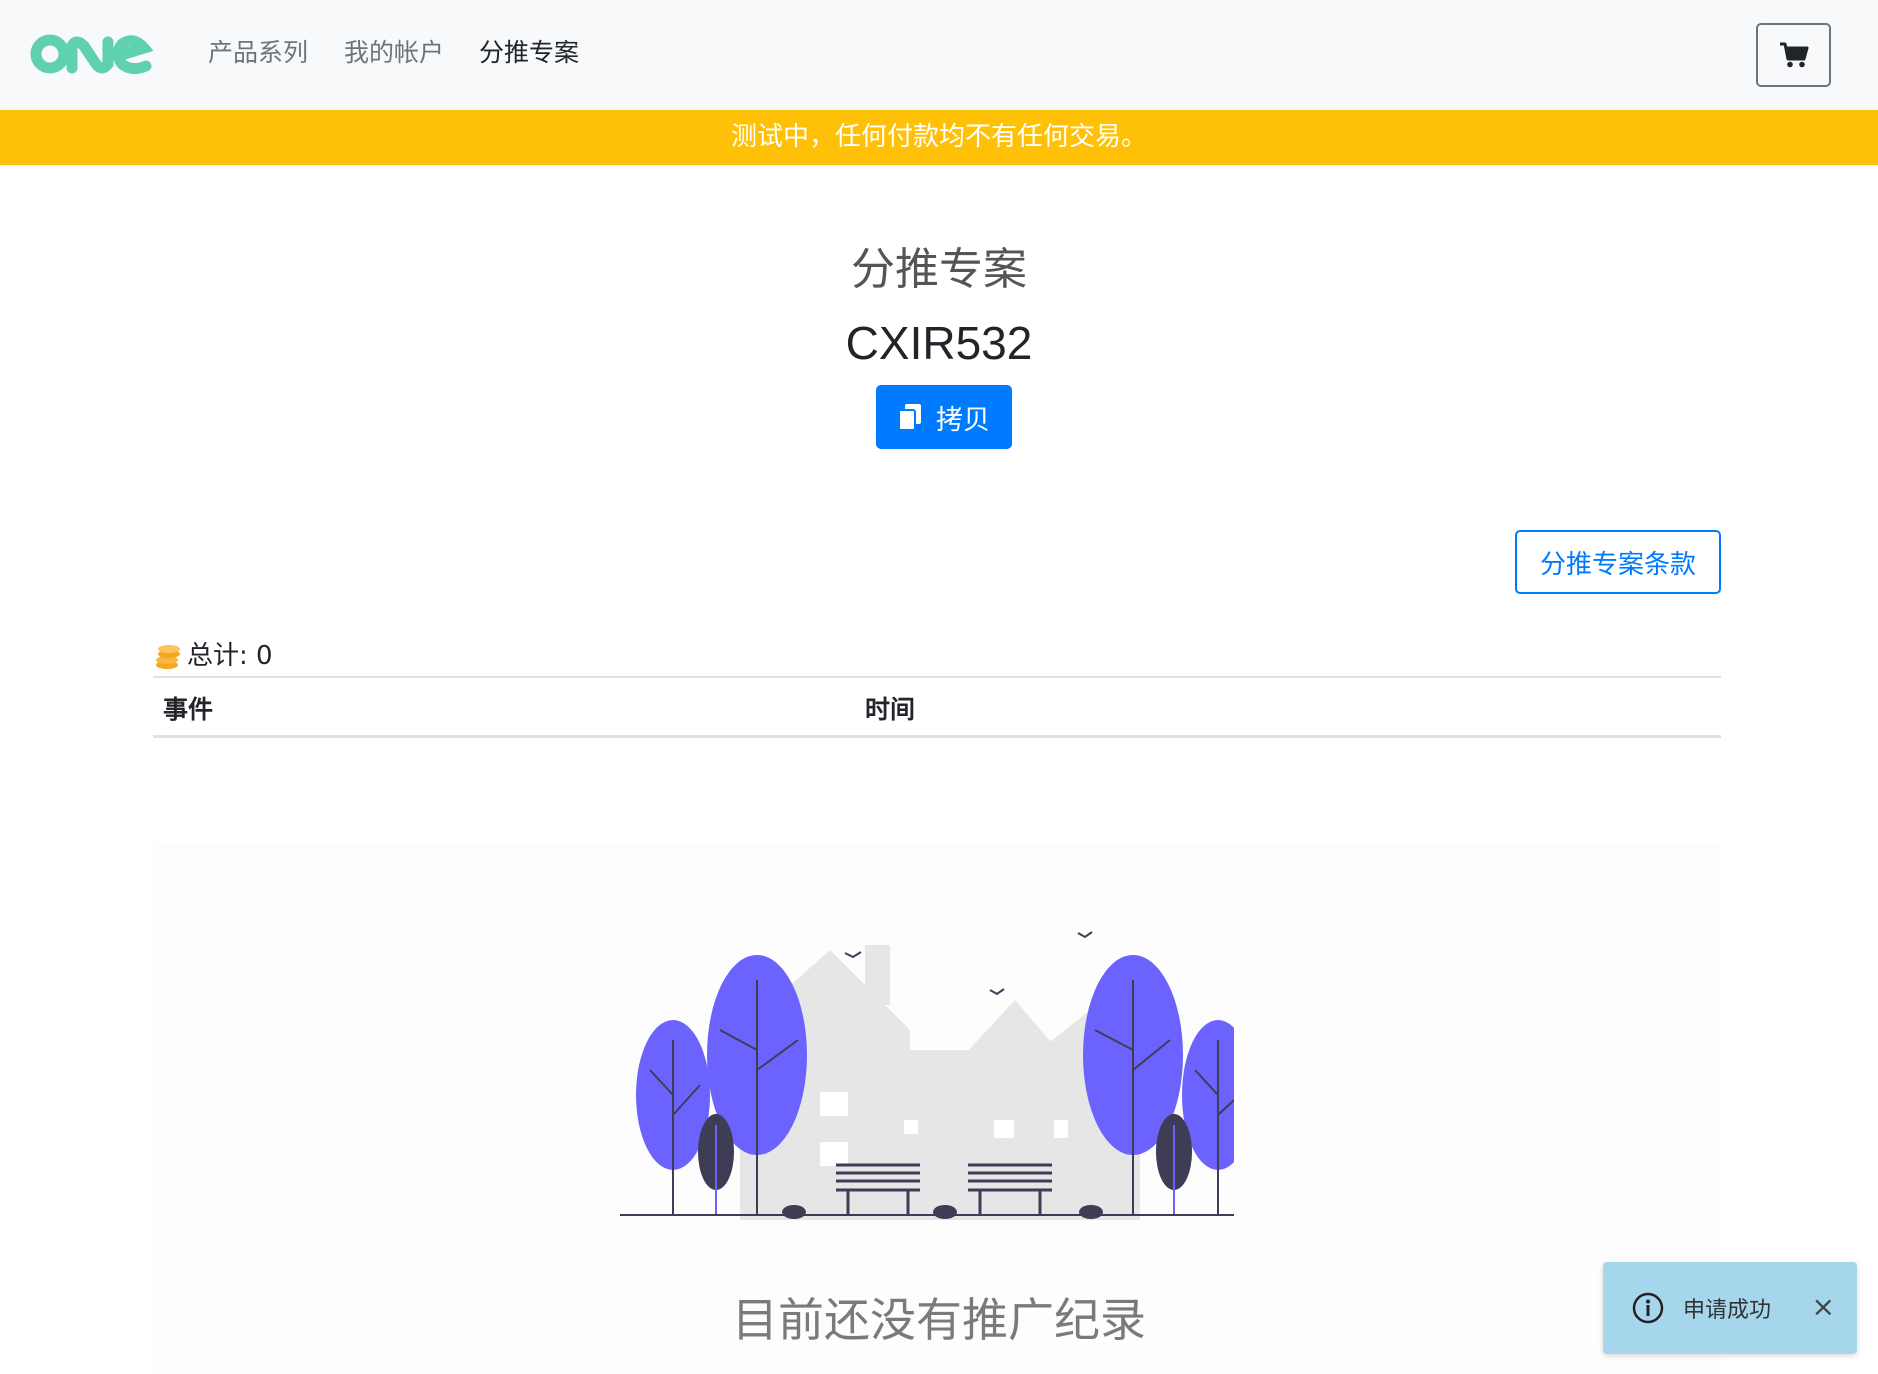 This screenshot has height=1374, width=1878. I want to click on empty-state-message: 目前还没有推广纪录, so click(939, 1320).